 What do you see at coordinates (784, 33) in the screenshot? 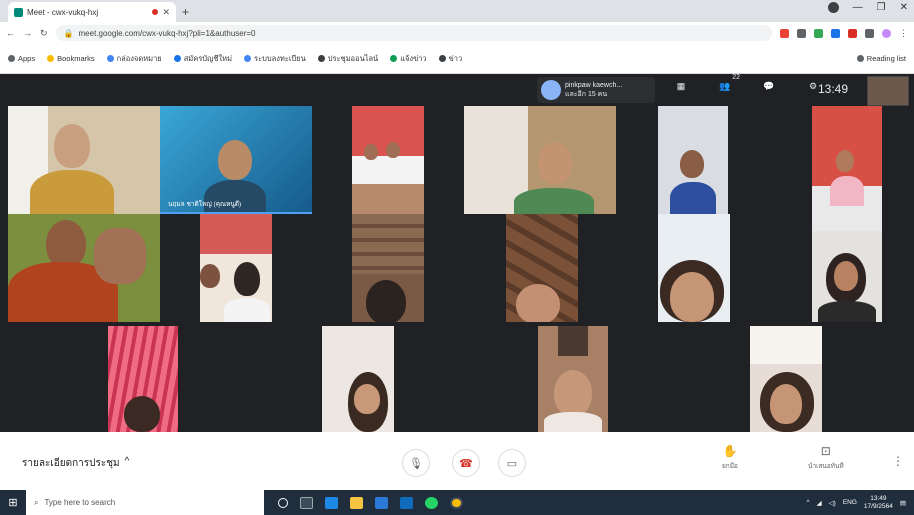
I see `camera-indicator-icon` at bounding box center [784, 33].